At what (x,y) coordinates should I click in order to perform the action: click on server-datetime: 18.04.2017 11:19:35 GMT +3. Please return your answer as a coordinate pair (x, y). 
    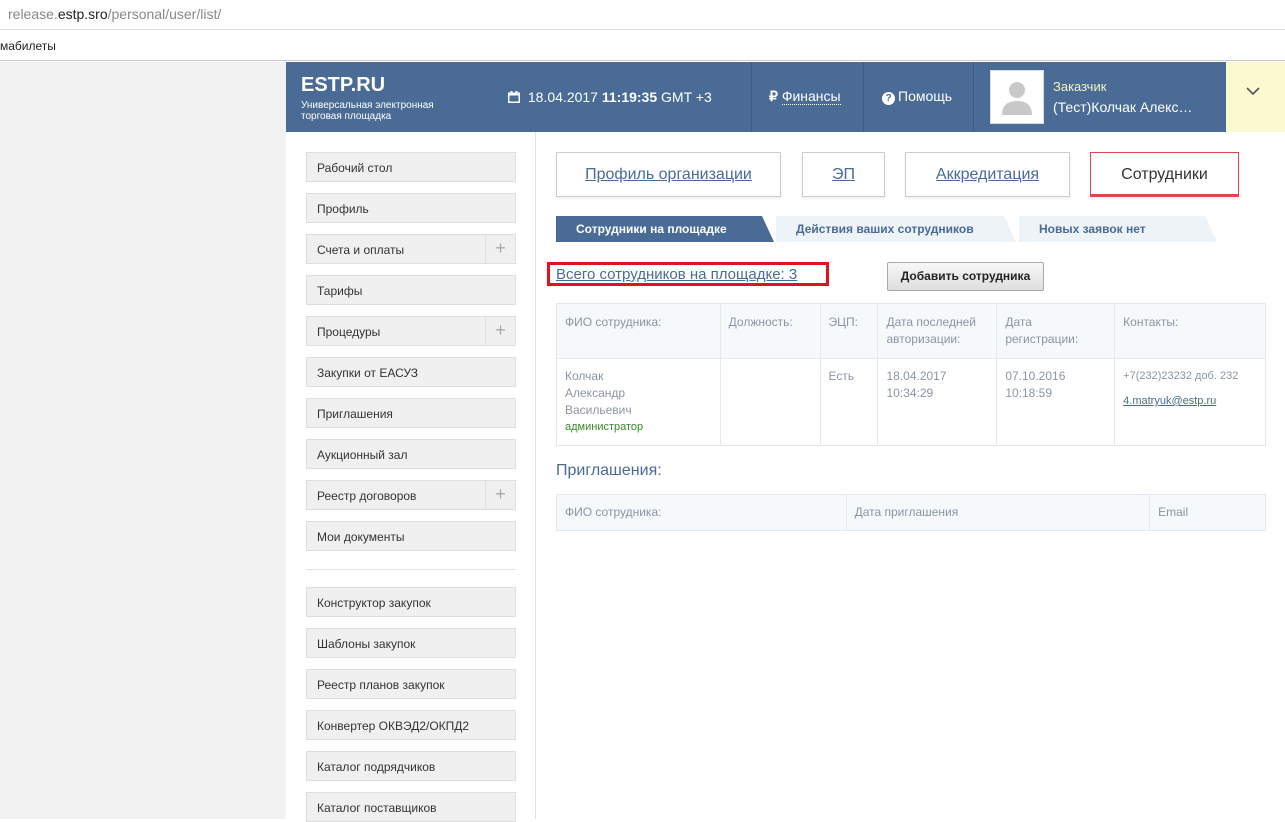
    Looking at the image, I should click on (610, 97).